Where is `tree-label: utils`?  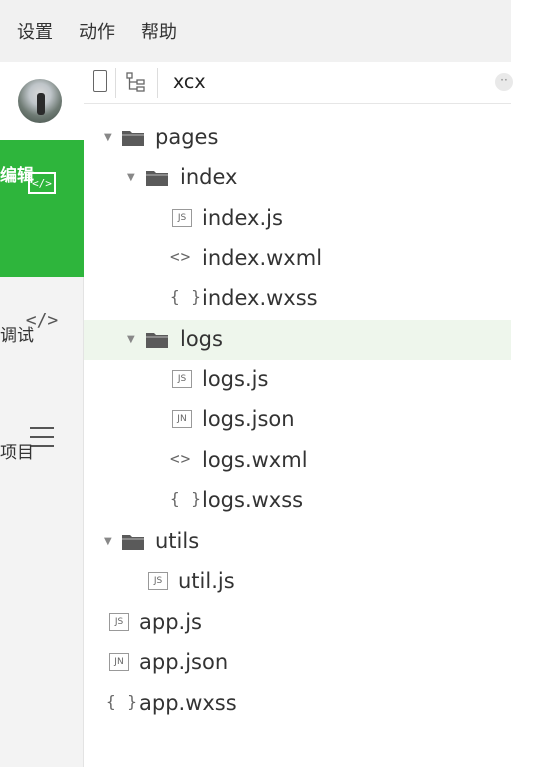 tree-label: utils is located at coordinates (177, 541).